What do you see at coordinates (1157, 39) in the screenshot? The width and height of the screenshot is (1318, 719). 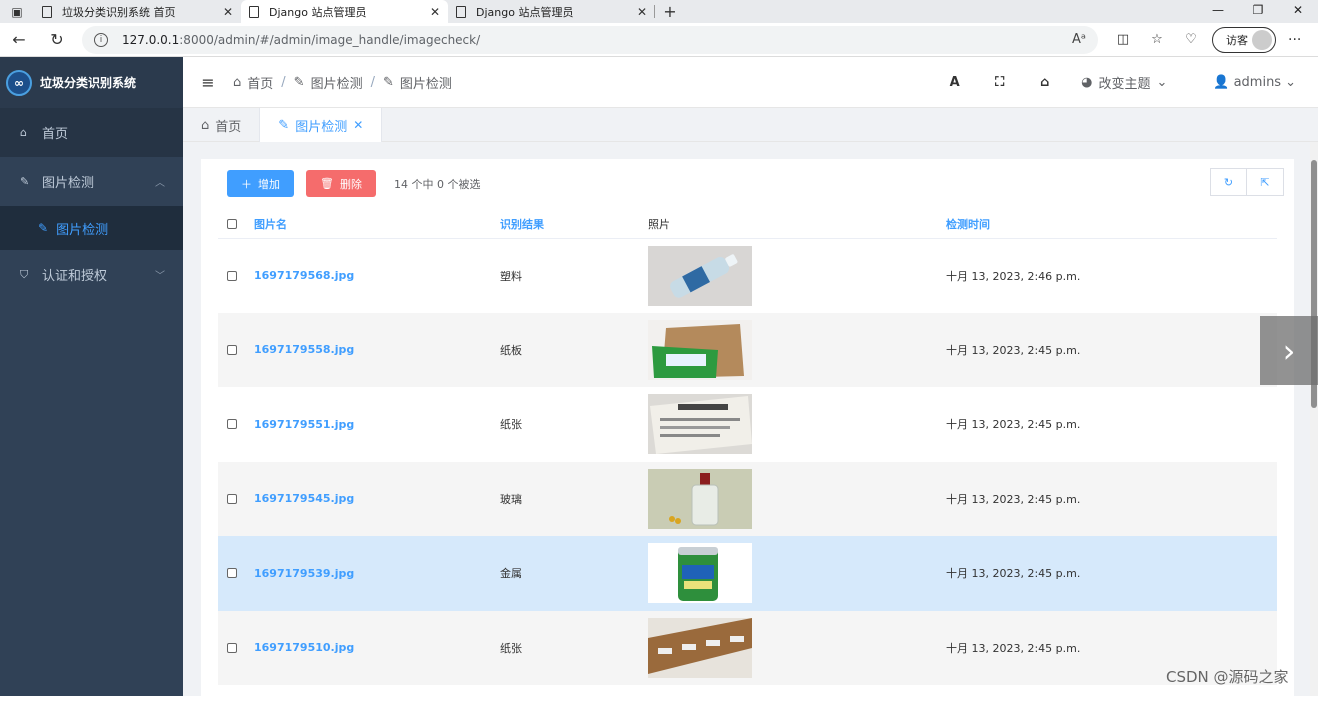 I see `favorites-icon: ☆` at bounding box center [1157, 39].